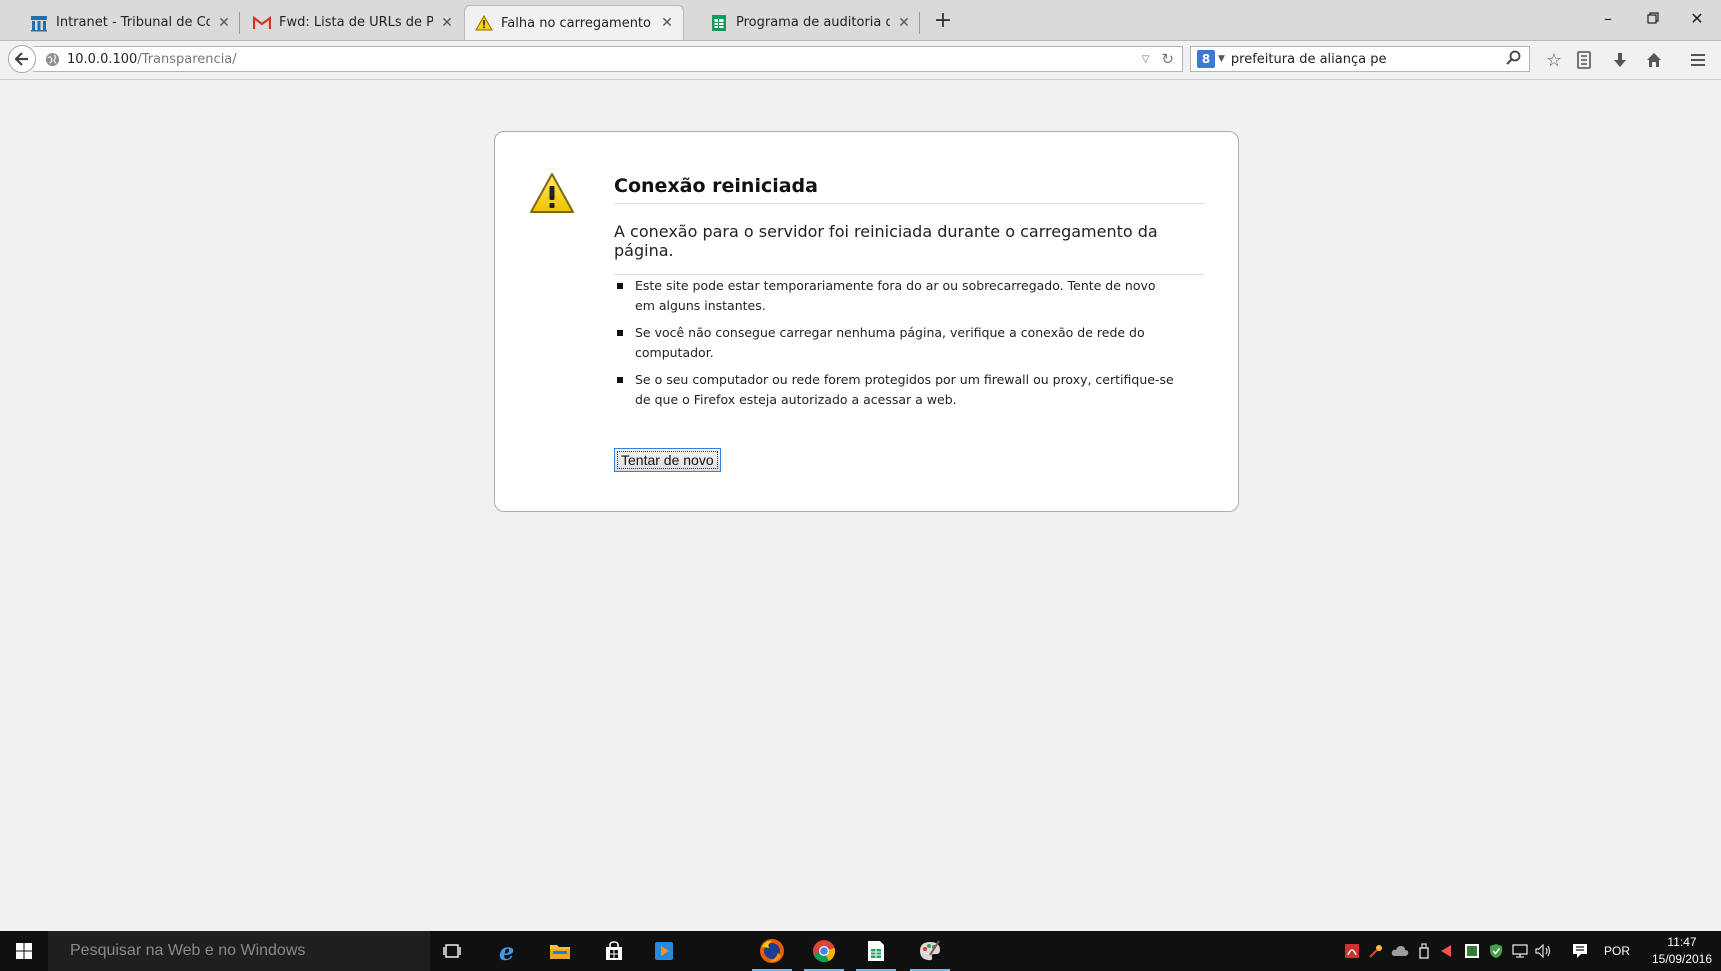 Image resolution: width=1721 pixels, height=971 pixels. I want to click on restore-icon, so click(1653, 18).